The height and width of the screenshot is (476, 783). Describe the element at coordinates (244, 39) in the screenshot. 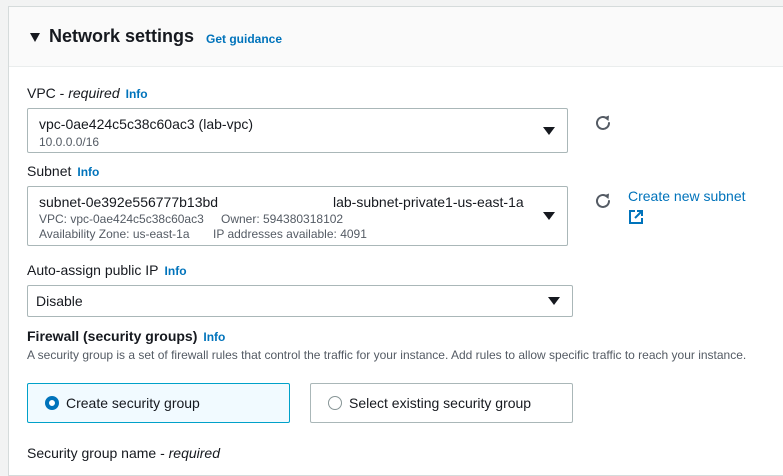

I see `get-guidance-link: Get guidance` at that location.